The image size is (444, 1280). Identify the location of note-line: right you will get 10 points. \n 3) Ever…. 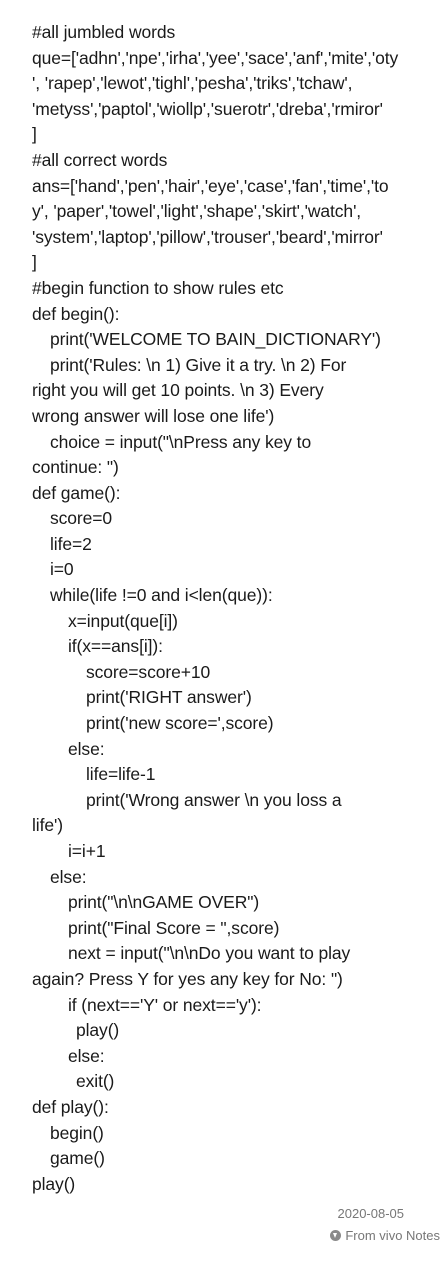
(178, 390).